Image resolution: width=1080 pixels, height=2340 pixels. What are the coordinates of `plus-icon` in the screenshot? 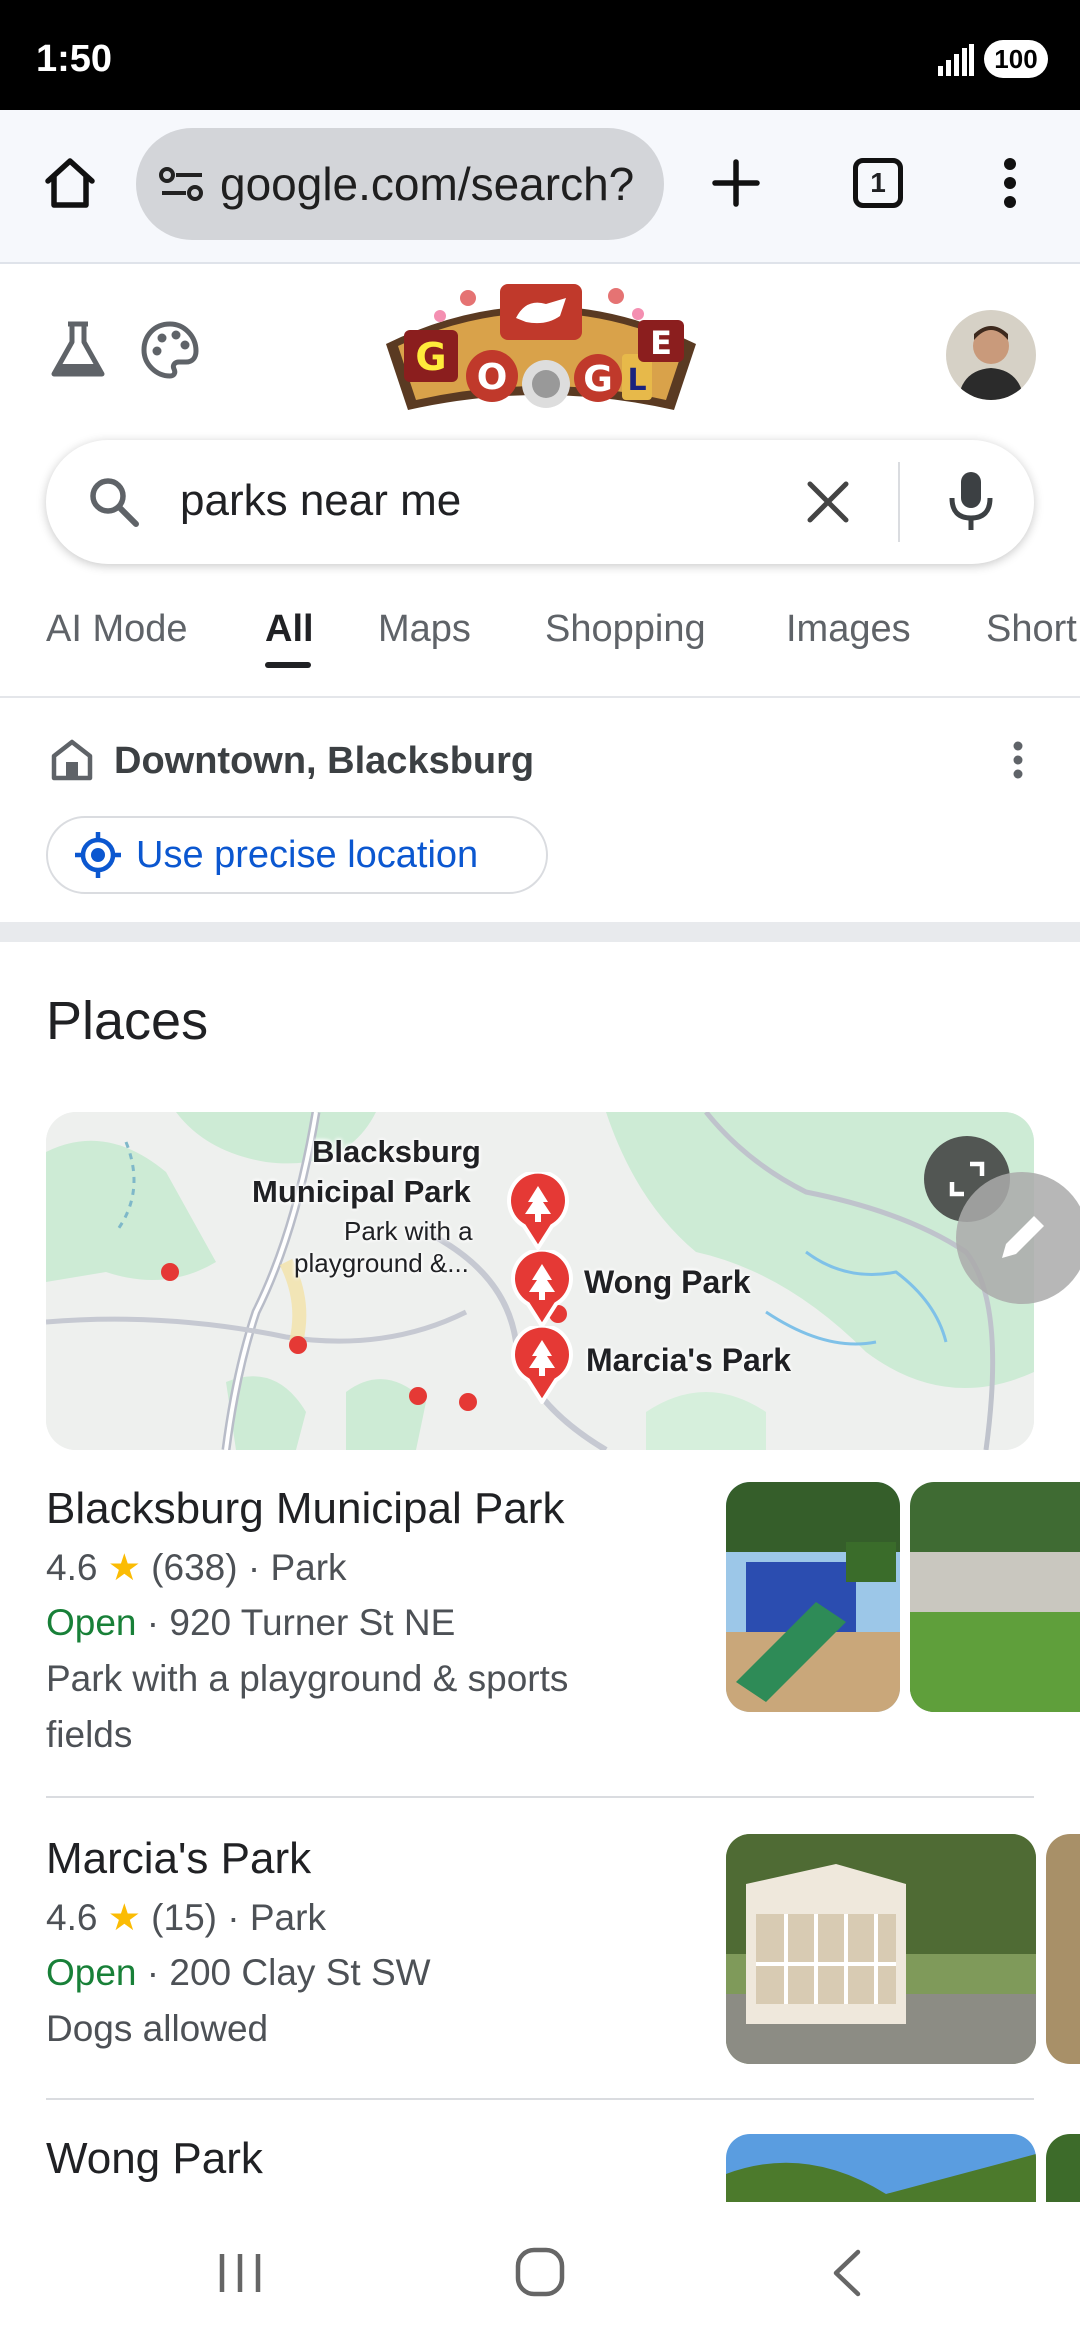 It's located at (736, 183).